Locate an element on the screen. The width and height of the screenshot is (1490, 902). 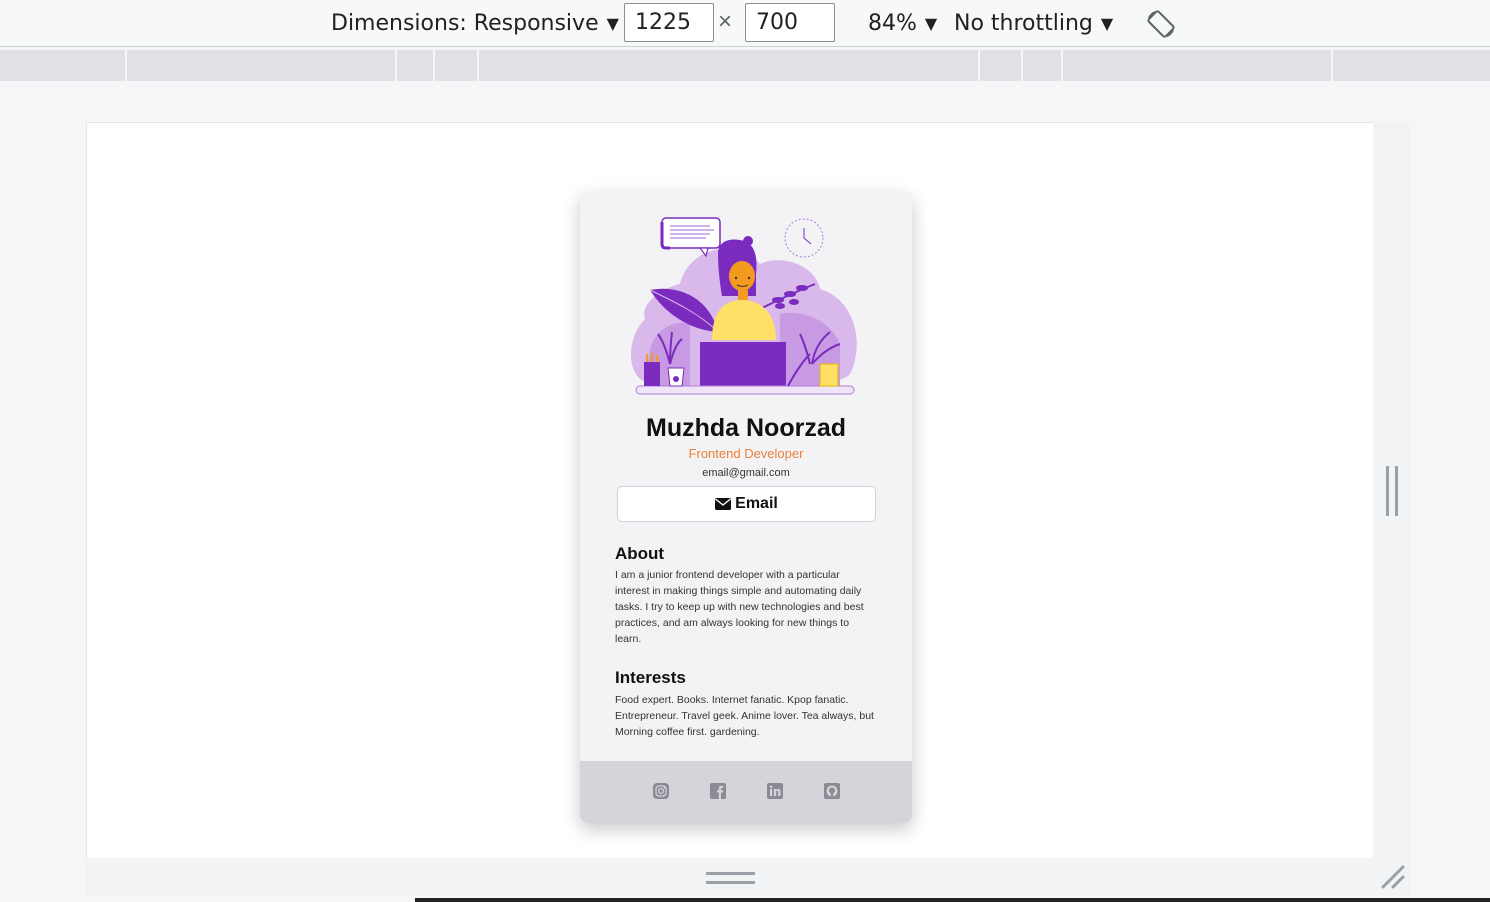
profile-name: Muzhda Noorzad is located at coordinates (746, 428).